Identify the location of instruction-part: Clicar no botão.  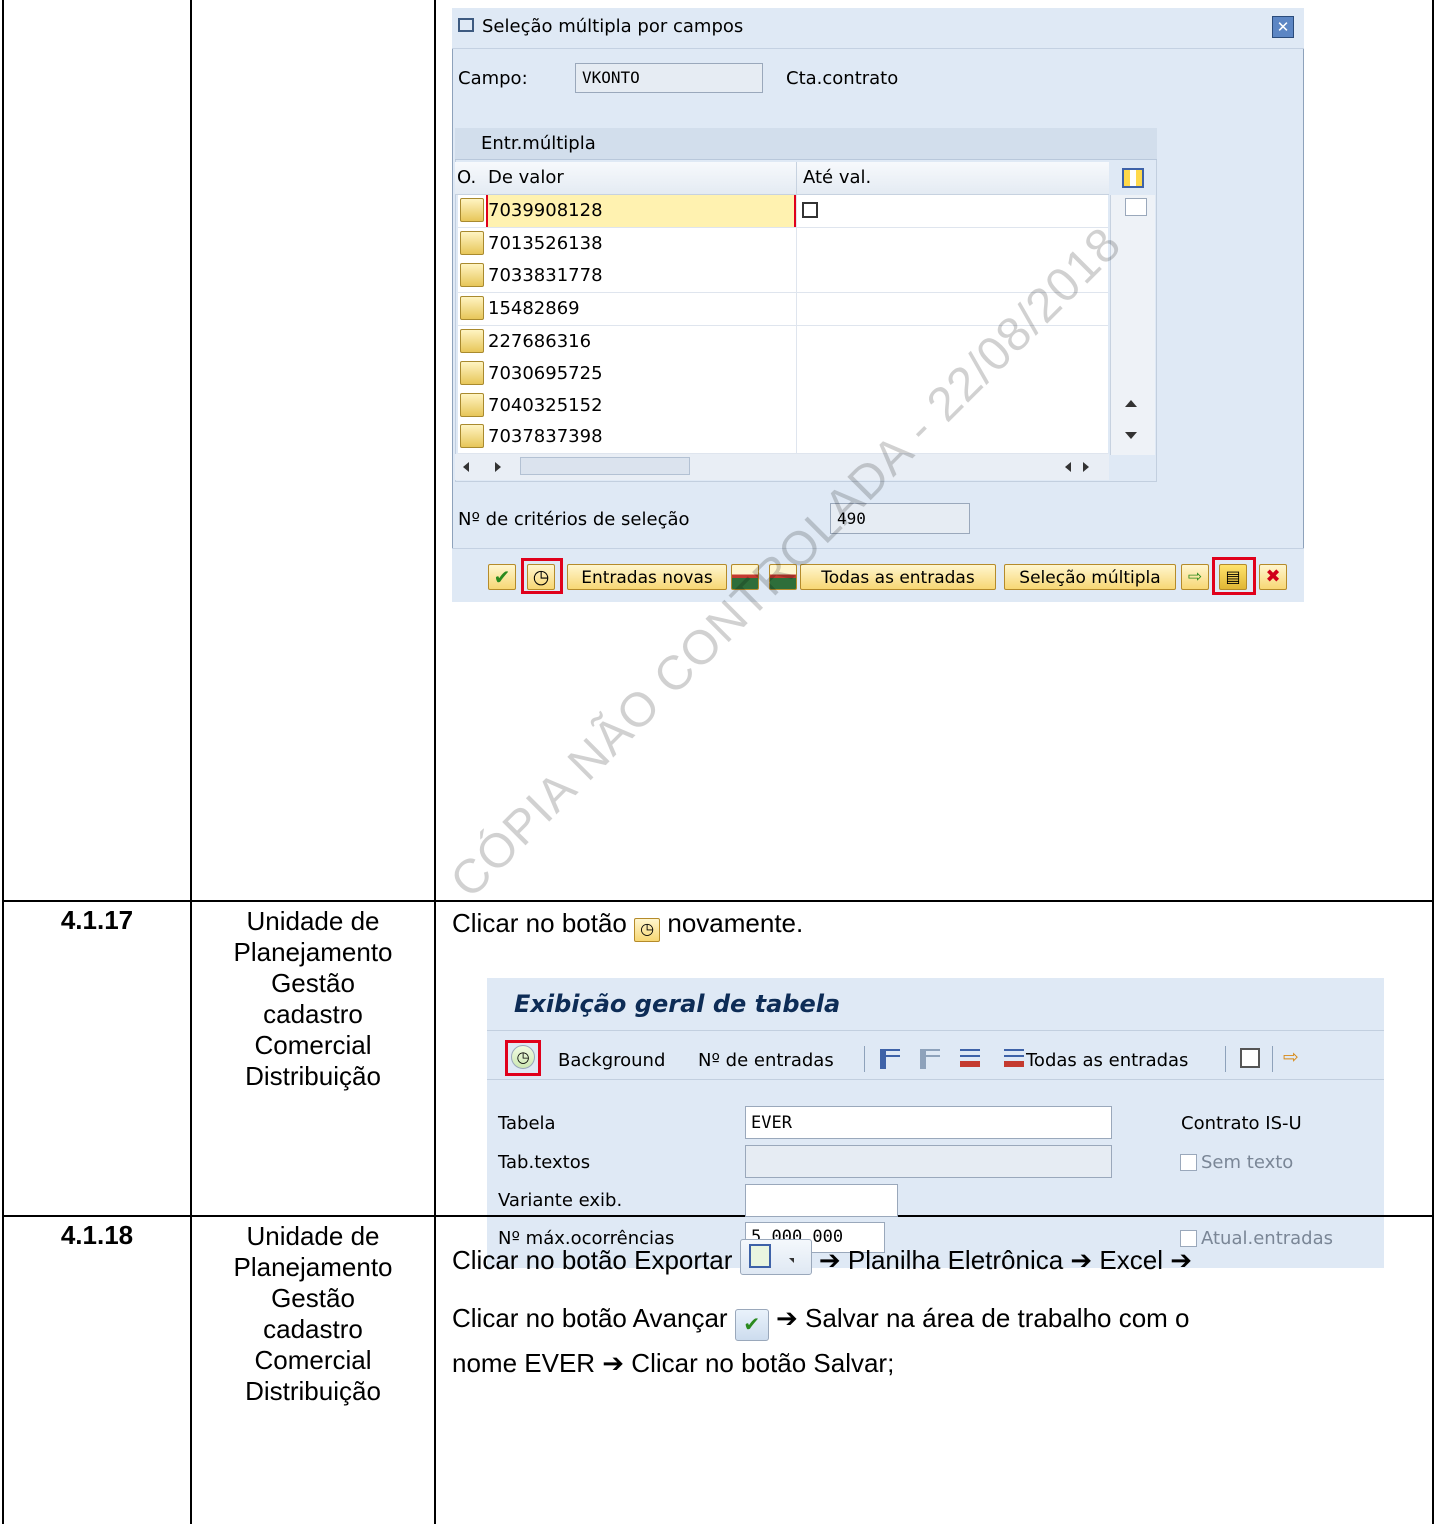
(539, 923).